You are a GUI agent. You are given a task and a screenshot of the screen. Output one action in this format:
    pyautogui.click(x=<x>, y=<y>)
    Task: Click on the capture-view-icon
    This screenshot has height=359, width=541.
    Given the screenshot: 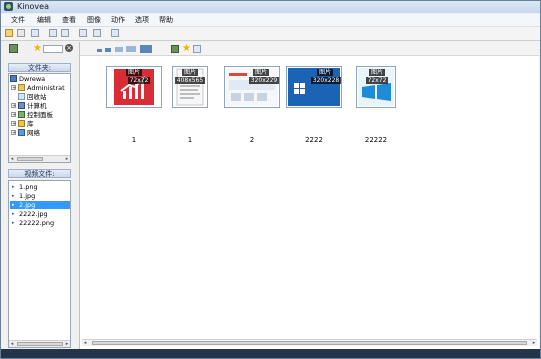 What is the action you would take?
    pyautogui.click(x=65, y=33)
    